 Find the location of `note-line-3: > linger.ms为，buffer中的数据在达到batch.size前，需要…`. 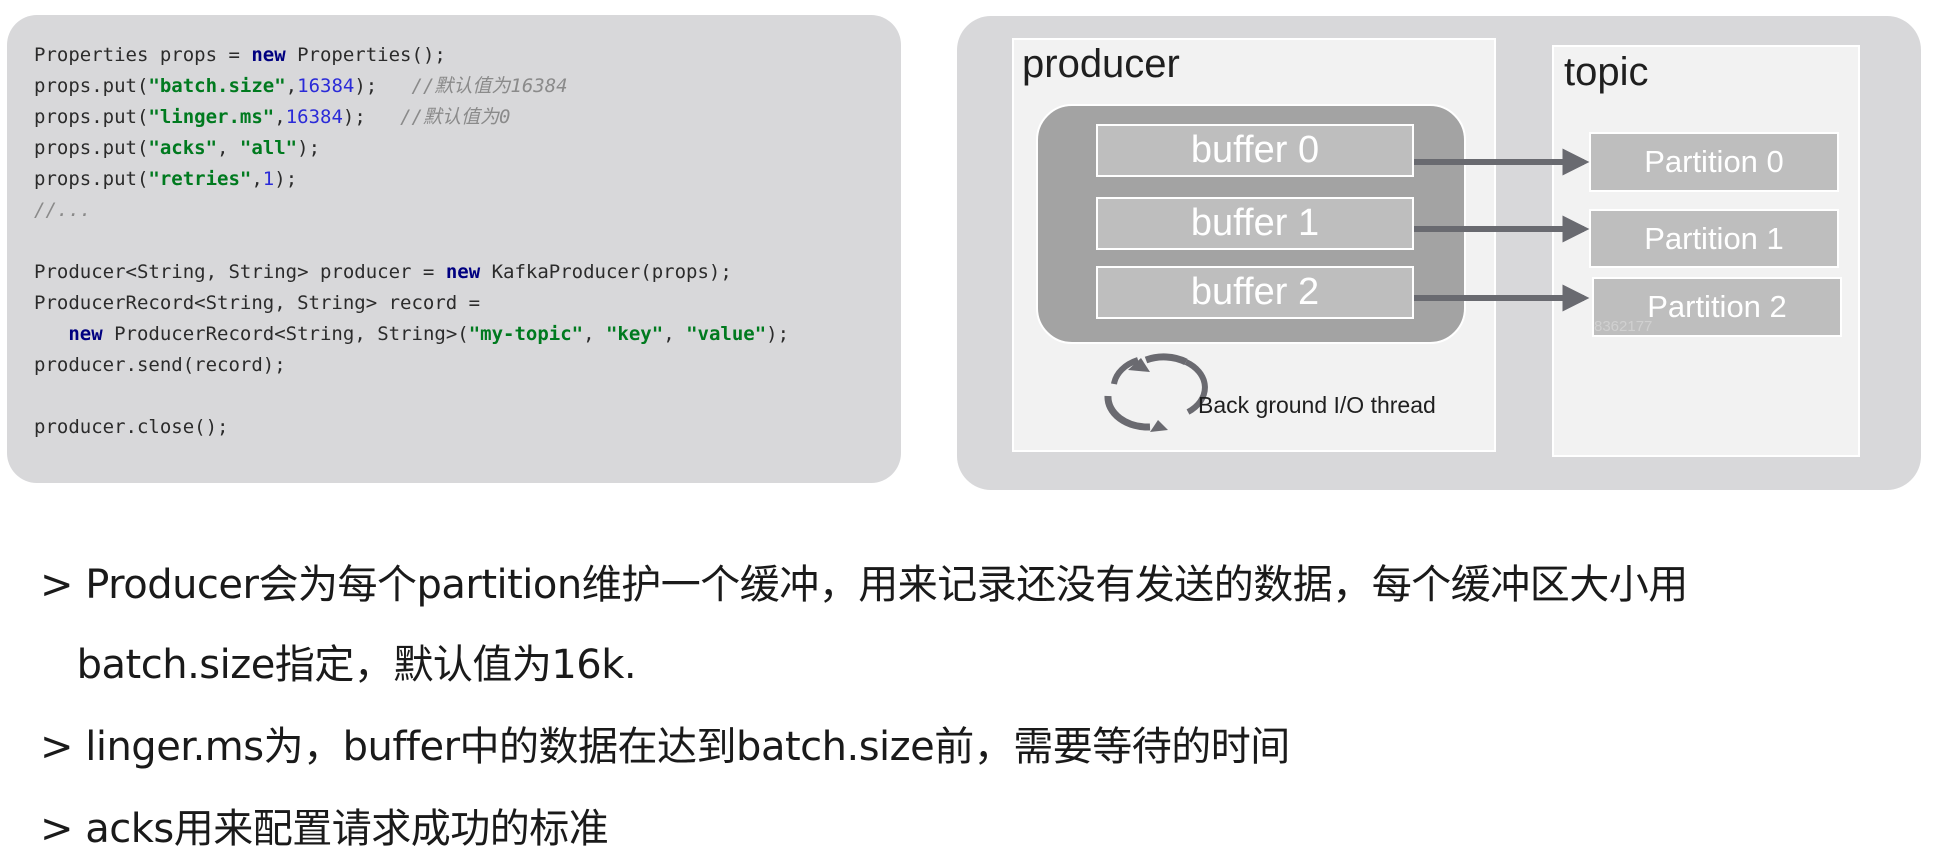

note-line-3: > linger.ms为，buffer中的数据在达到batch.size前，需要… is located at coordinates (665, 747).